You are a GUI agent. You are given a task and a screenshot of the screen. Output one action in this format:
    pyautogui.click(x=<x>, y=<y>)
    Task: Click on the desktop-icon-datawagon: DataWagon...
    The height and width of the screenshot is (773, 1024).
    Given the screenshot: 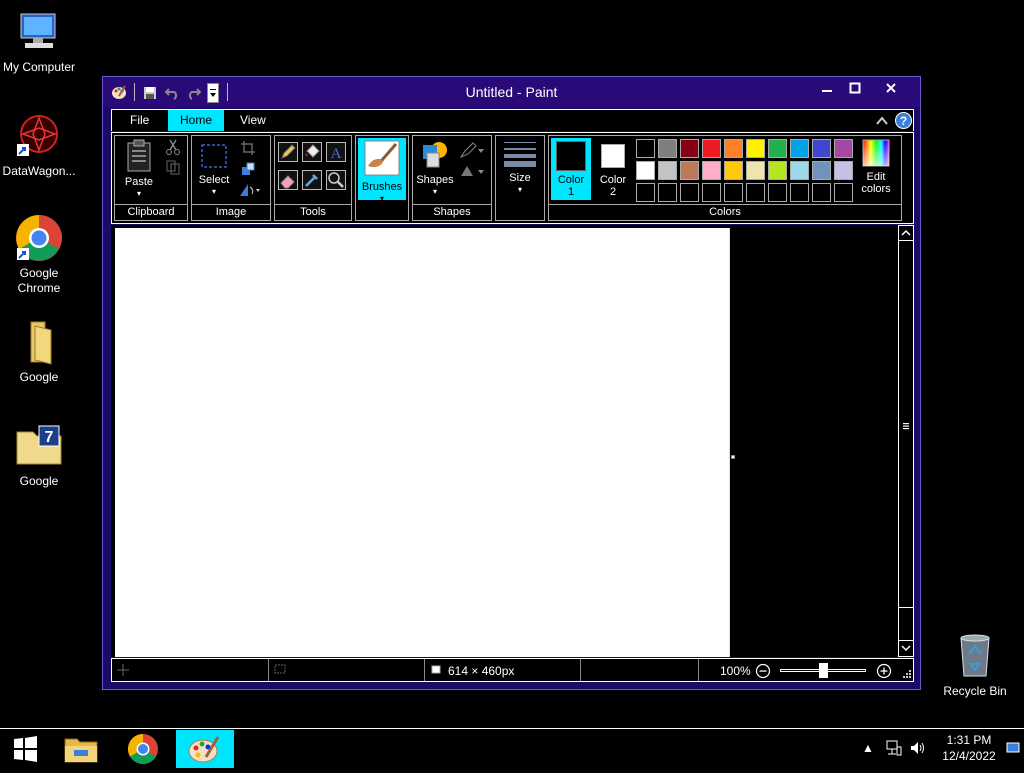 What is the action you would take?
    pyautogui.click(x=39, y=145)
    